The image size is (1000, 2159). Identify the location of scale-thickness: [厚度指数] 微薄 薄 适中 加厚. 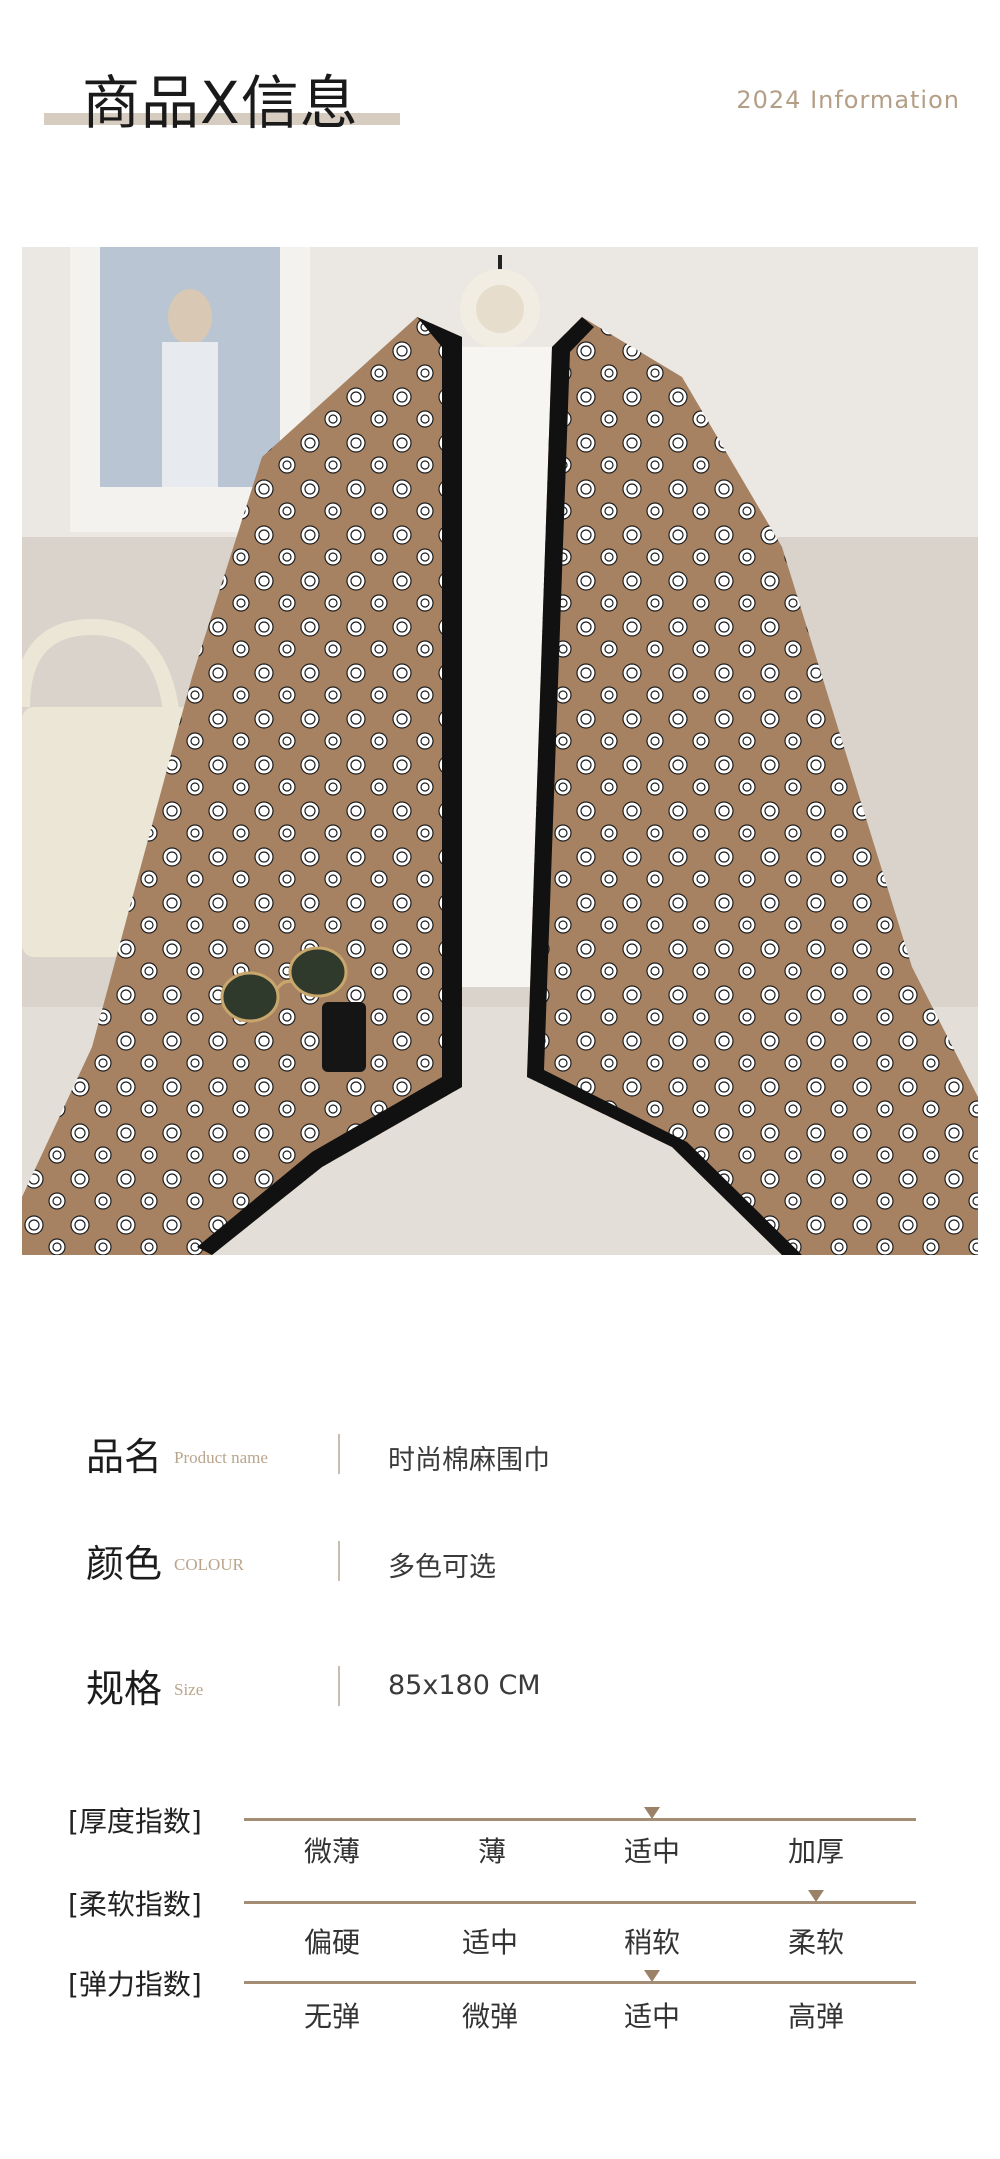
(500, 1840).